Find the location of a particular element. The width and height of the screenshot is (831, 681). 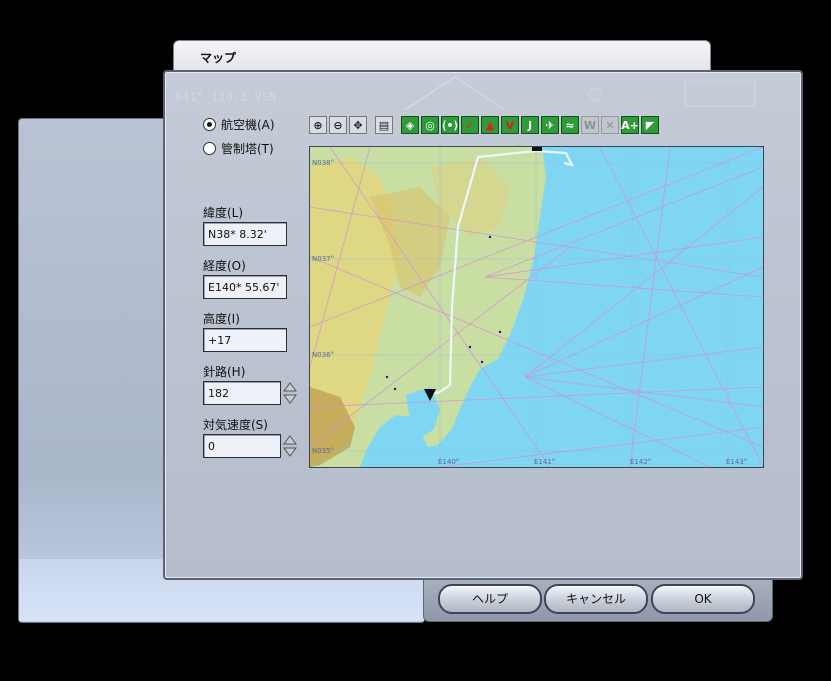

zoom-in-icon: ⊕ is located at coordinates (318, 125).